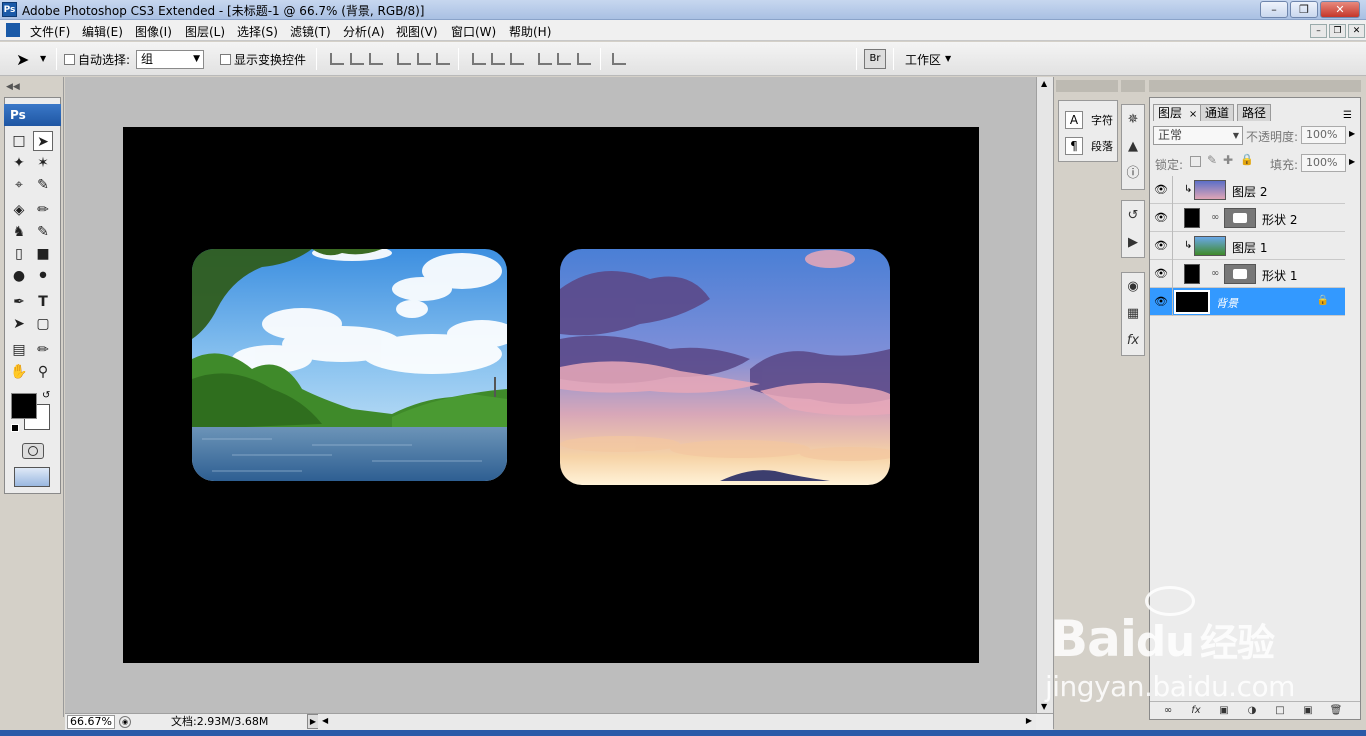 This screenshot has width=1366, height=736. I want to click on clone-stamp-tool-icon: ♞, so click(19, 232).